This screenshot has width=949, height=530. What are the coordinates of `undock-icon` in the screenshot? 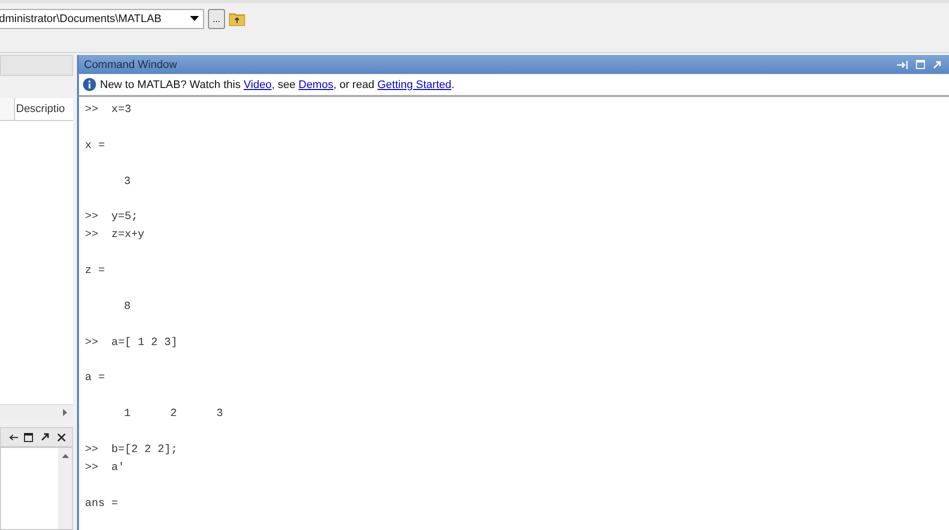 It's located at (45, 437).